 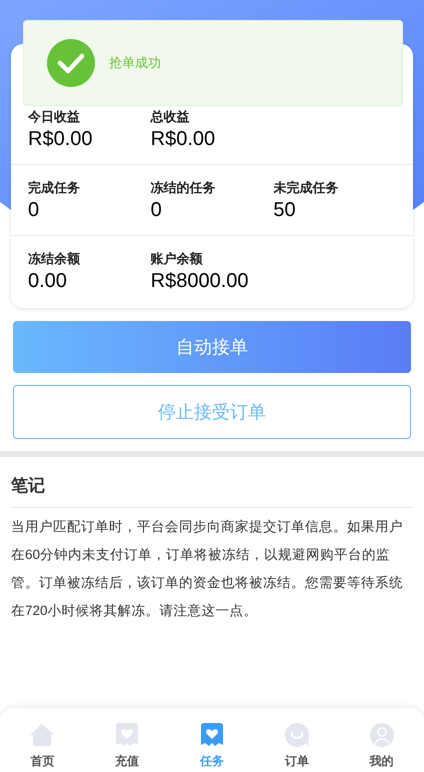 I want to click on chat-bubble-icon, so click(x=297, y=735).